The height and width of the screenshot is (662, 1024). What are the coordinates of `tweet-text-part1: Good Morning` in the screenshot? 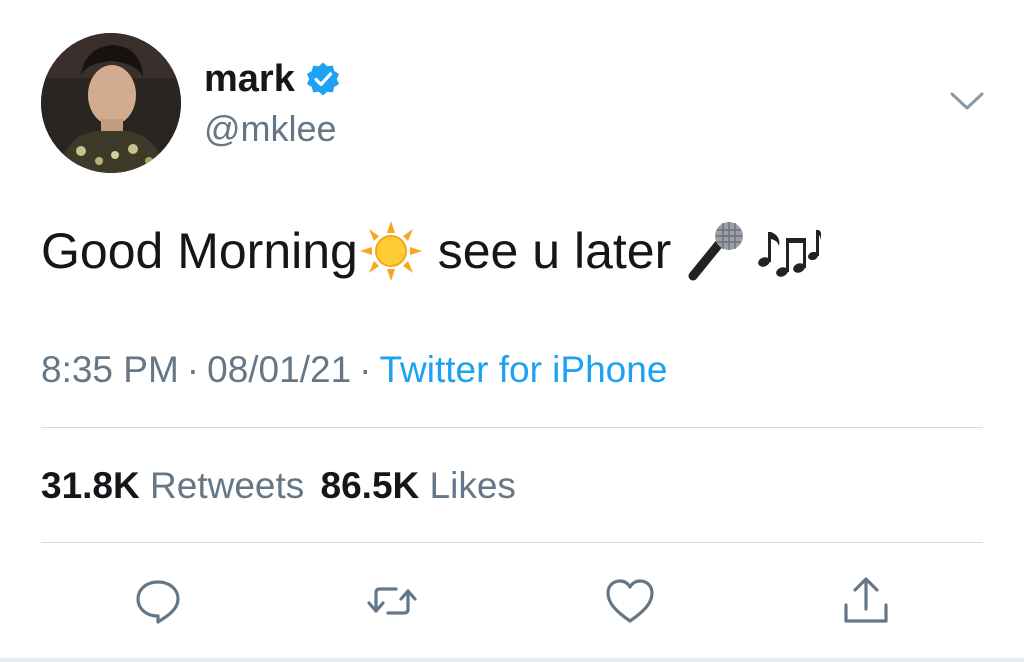 It's located at (199, 251).